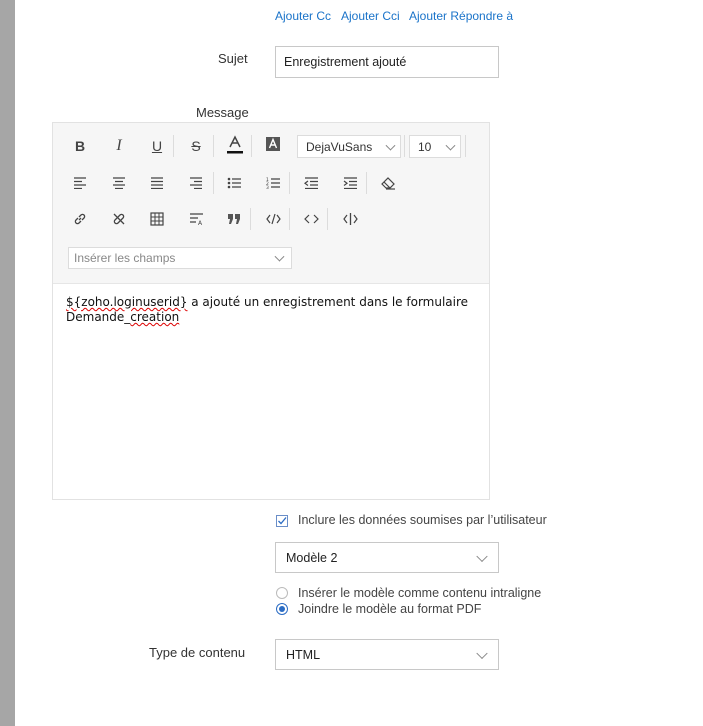 Image resolution: width=703 pixels, height=726 pixels. What do you see at coordinates (95, 317) in the screenshot?
I see `form-name-prefix: Demande` at bounding box center [95, 317].